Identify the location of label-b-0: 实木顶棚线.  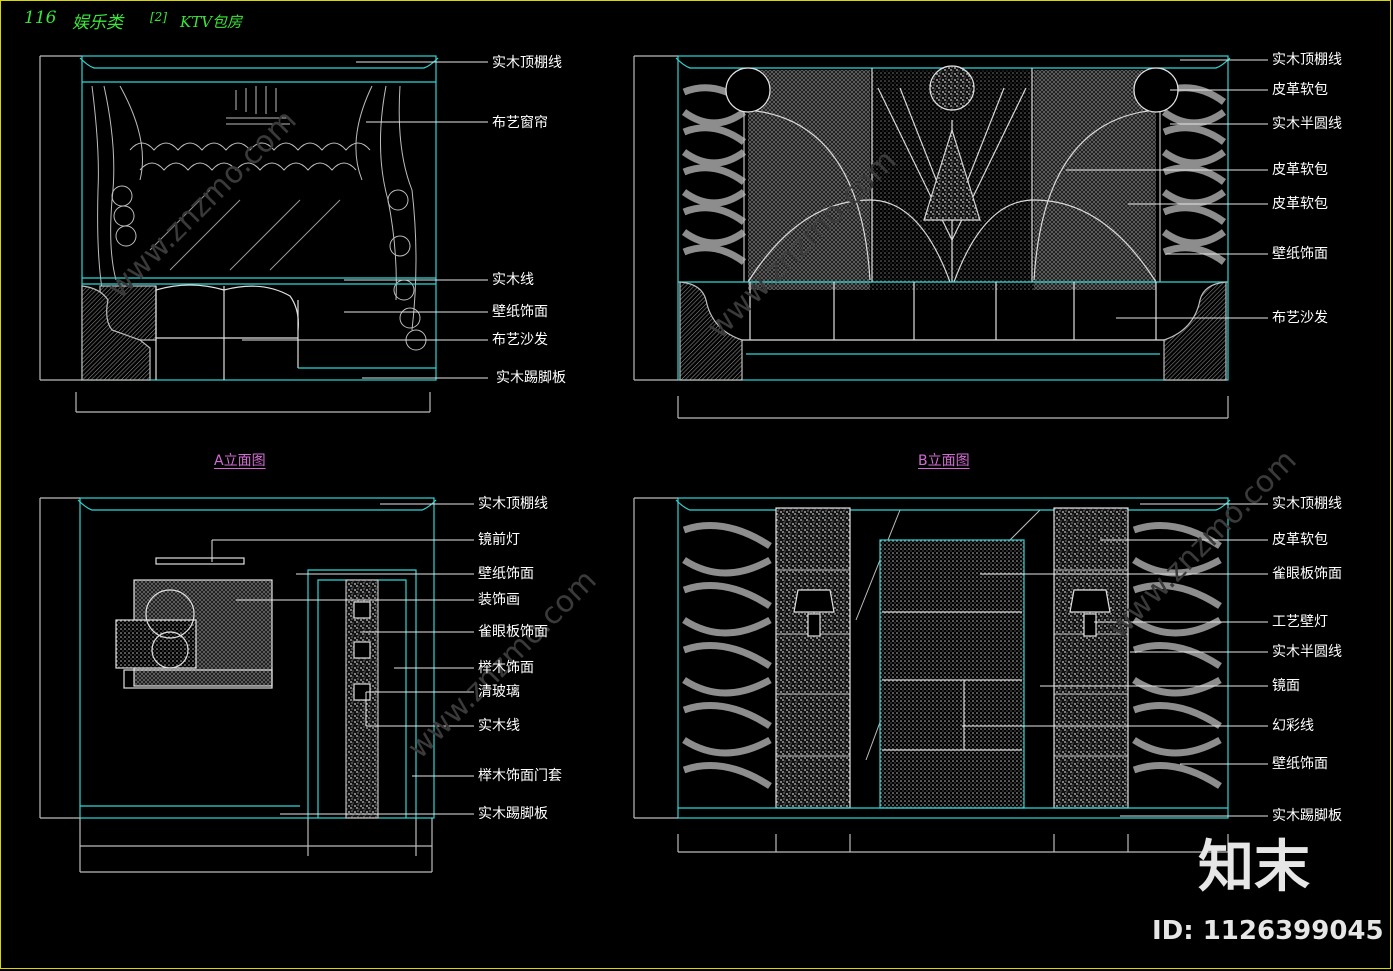
(1307, 60).